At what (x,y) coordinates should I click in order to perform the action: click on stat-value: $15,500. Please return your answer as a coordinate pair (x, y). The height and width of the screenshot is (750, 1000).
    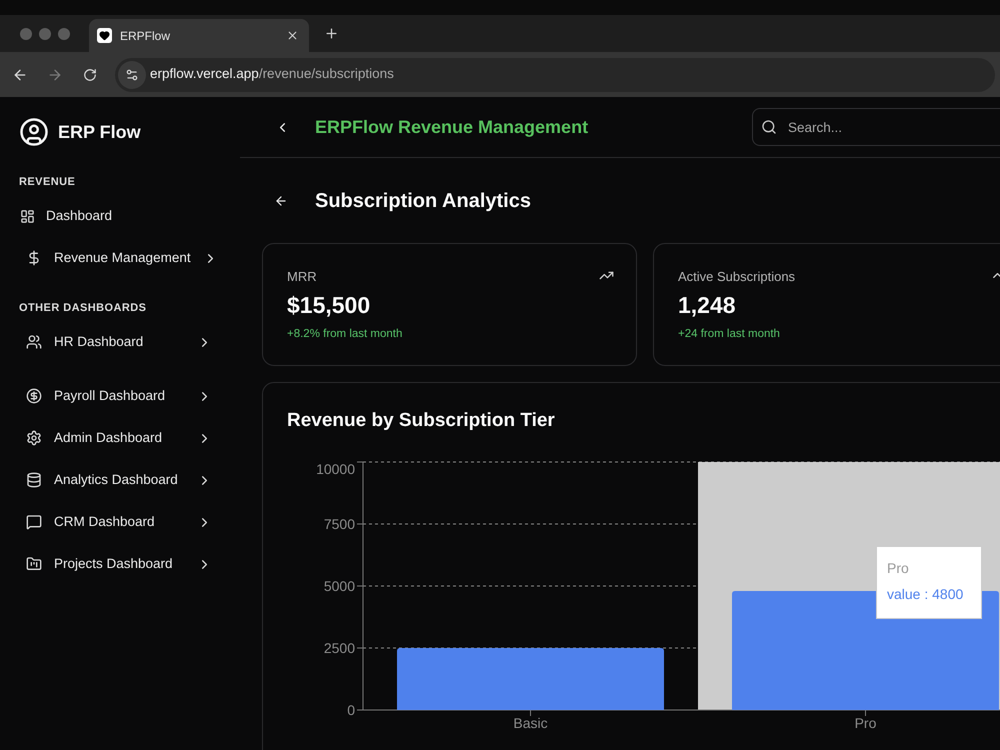
    Looking at the image, I should click on (329, 305).